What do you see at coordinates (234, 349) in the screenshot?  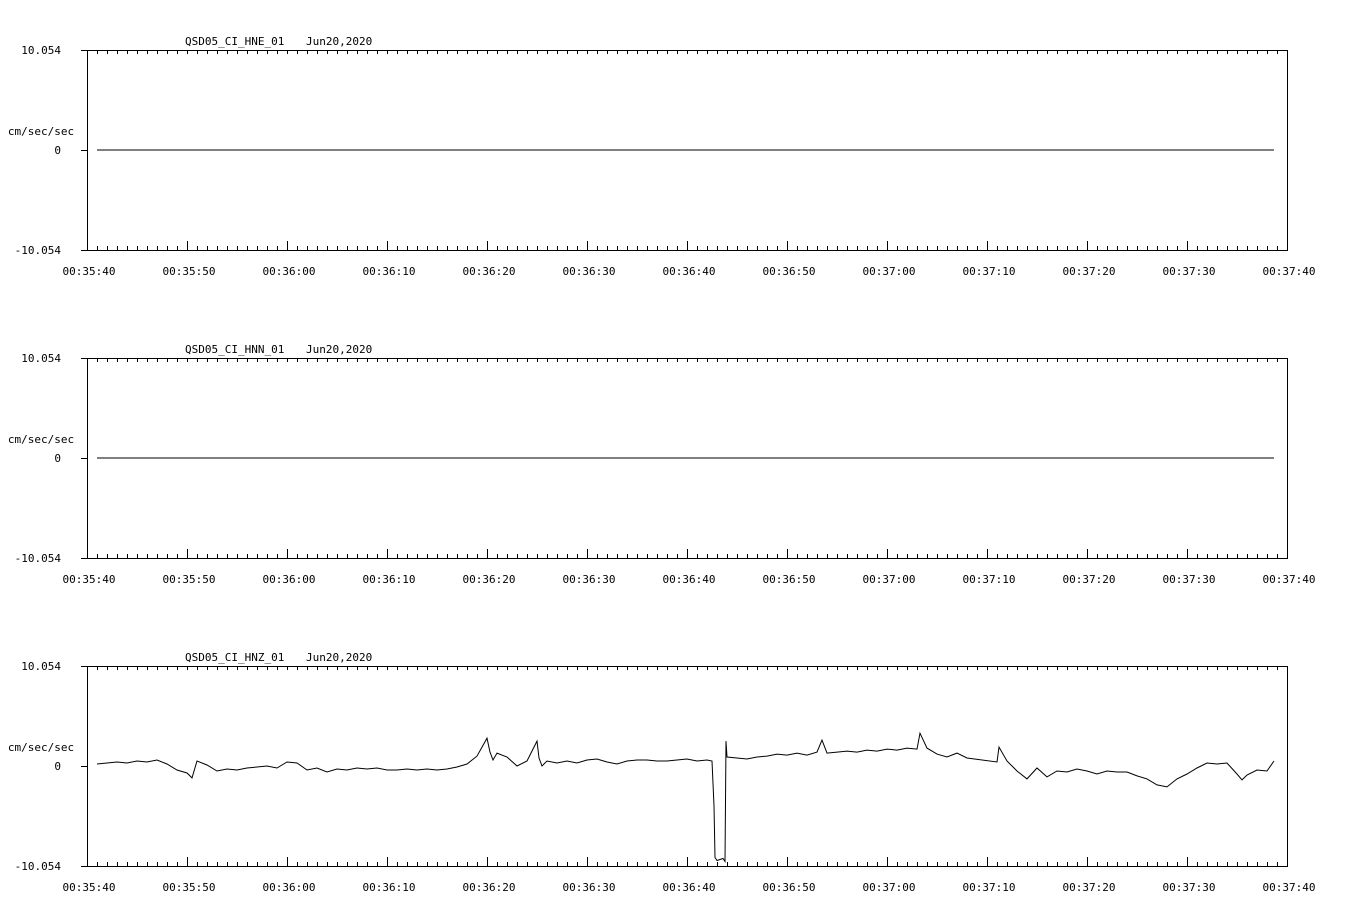 I see `panel-title: QSD05_CI_HNN_01` at bounding box center [234, 349].